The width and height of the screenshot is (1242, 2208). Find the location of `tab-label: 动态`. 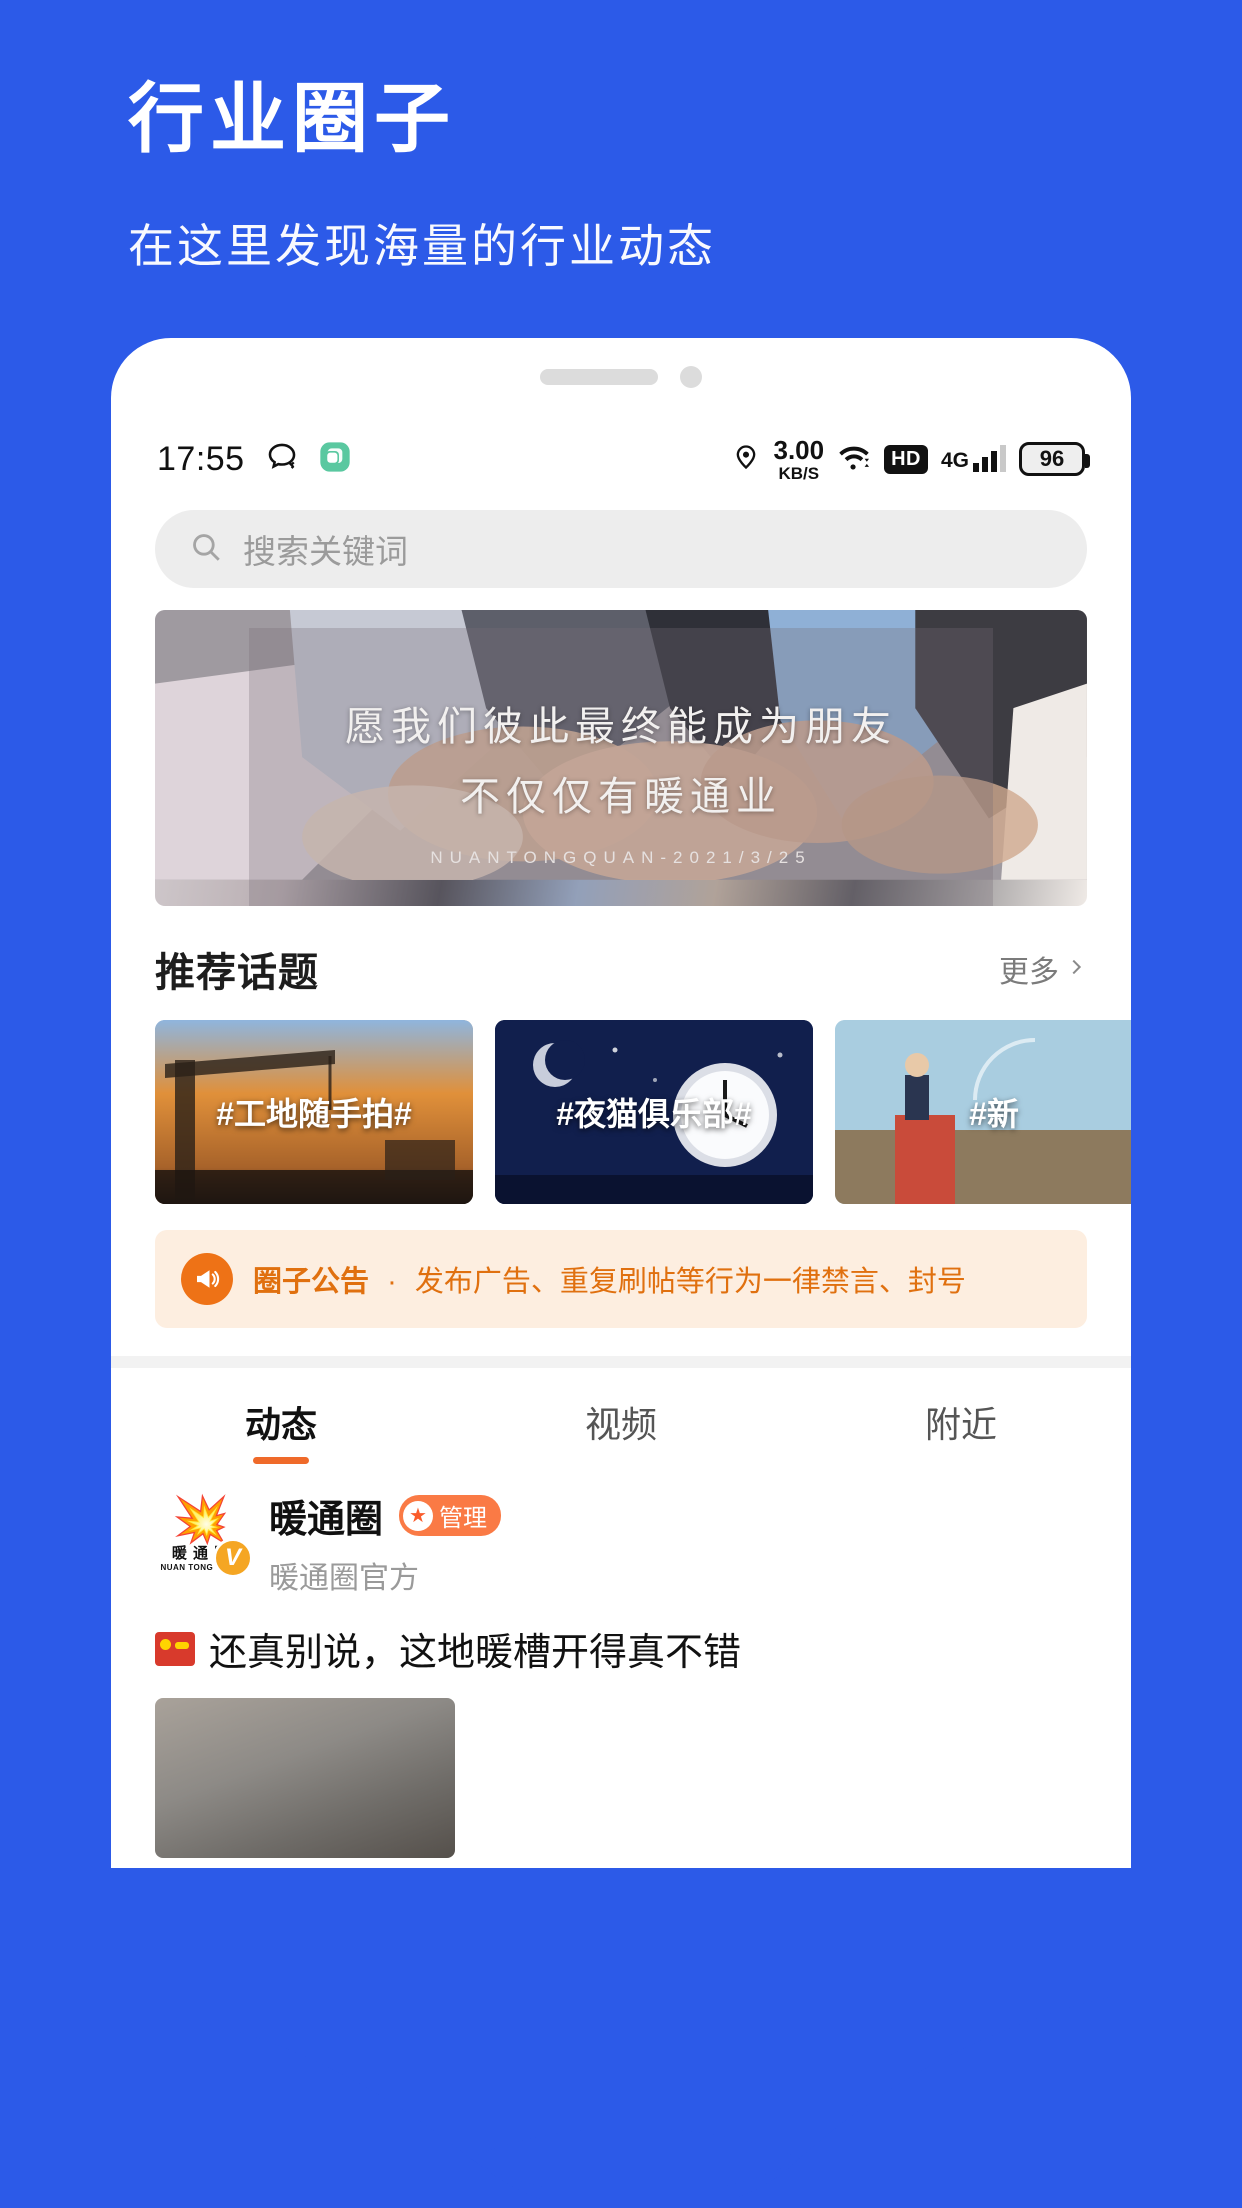

tab-label: 动态 is located at coordinates (280, 1424).